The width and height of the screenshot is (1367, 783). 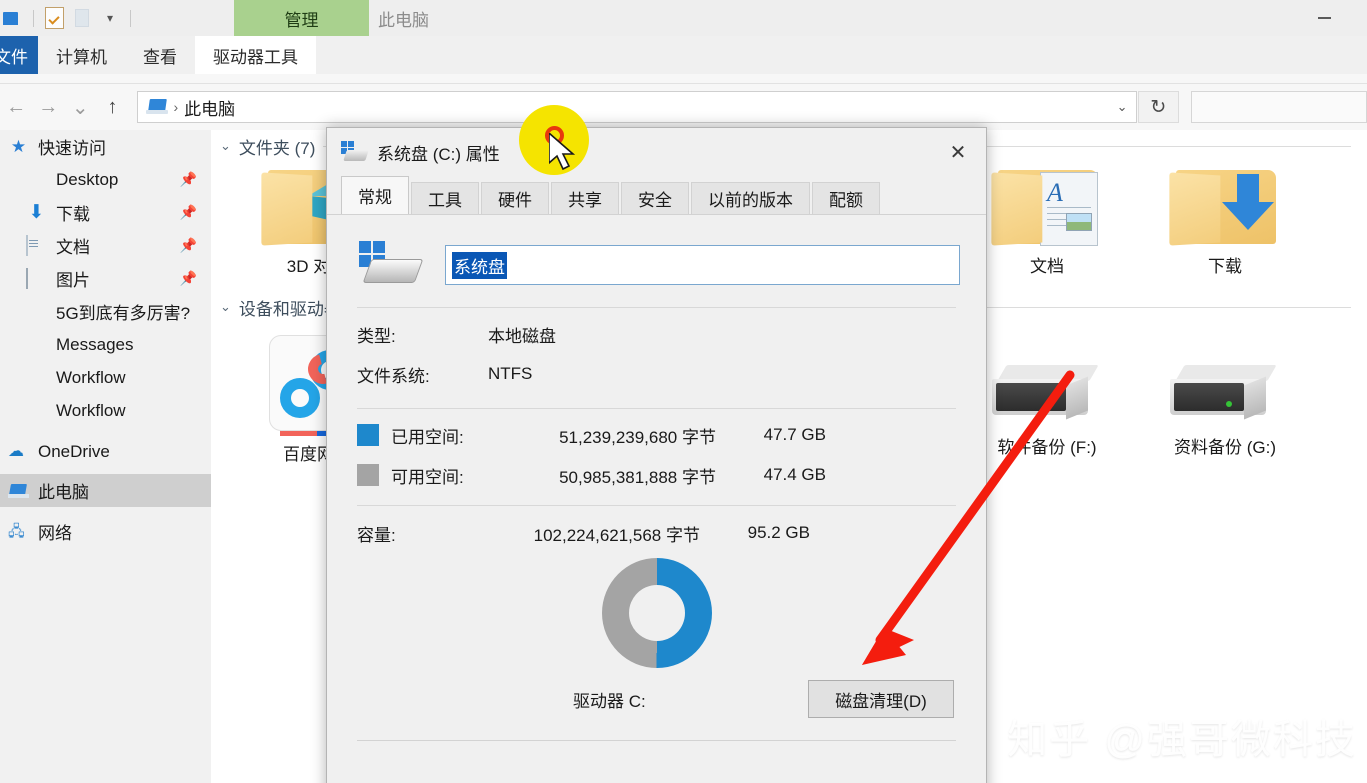 What do you see at coordinates (36, 179) in the screenshot?
I see `desktop-icon` at bounding box center [36, 179].